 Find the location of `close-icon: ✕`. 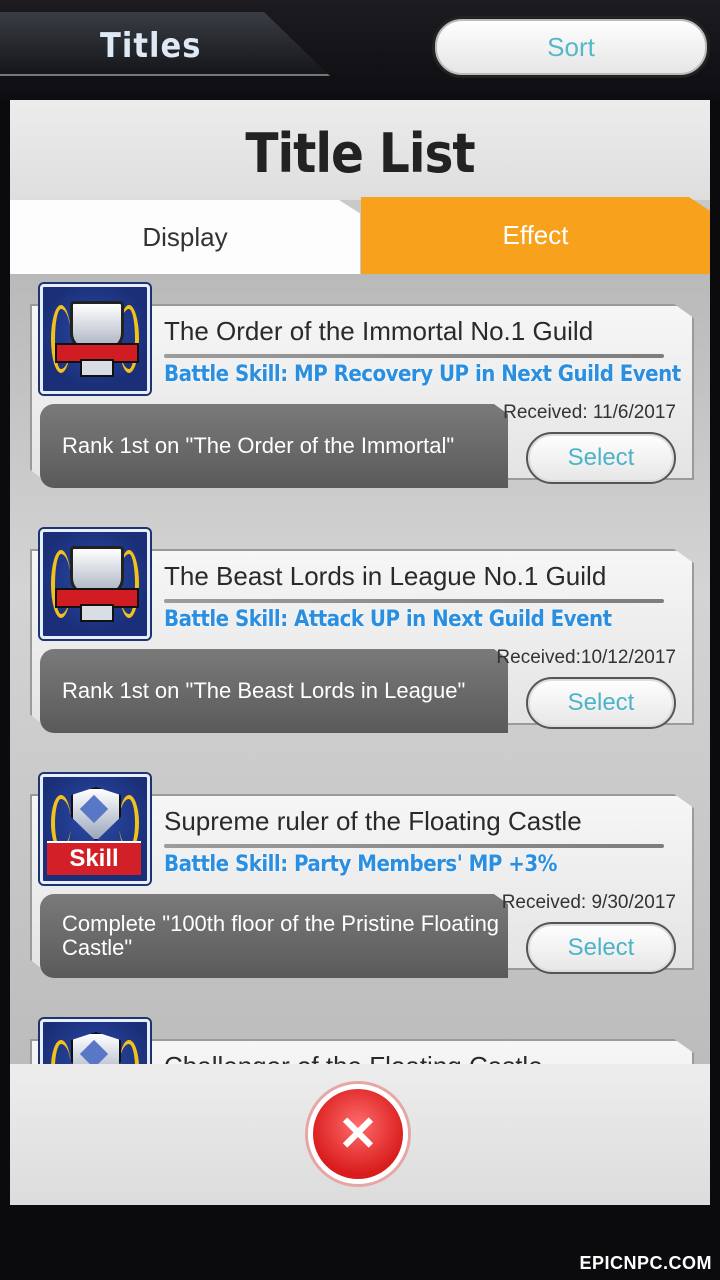

close-icon: ✕ is located at coordinates (358, 1134).